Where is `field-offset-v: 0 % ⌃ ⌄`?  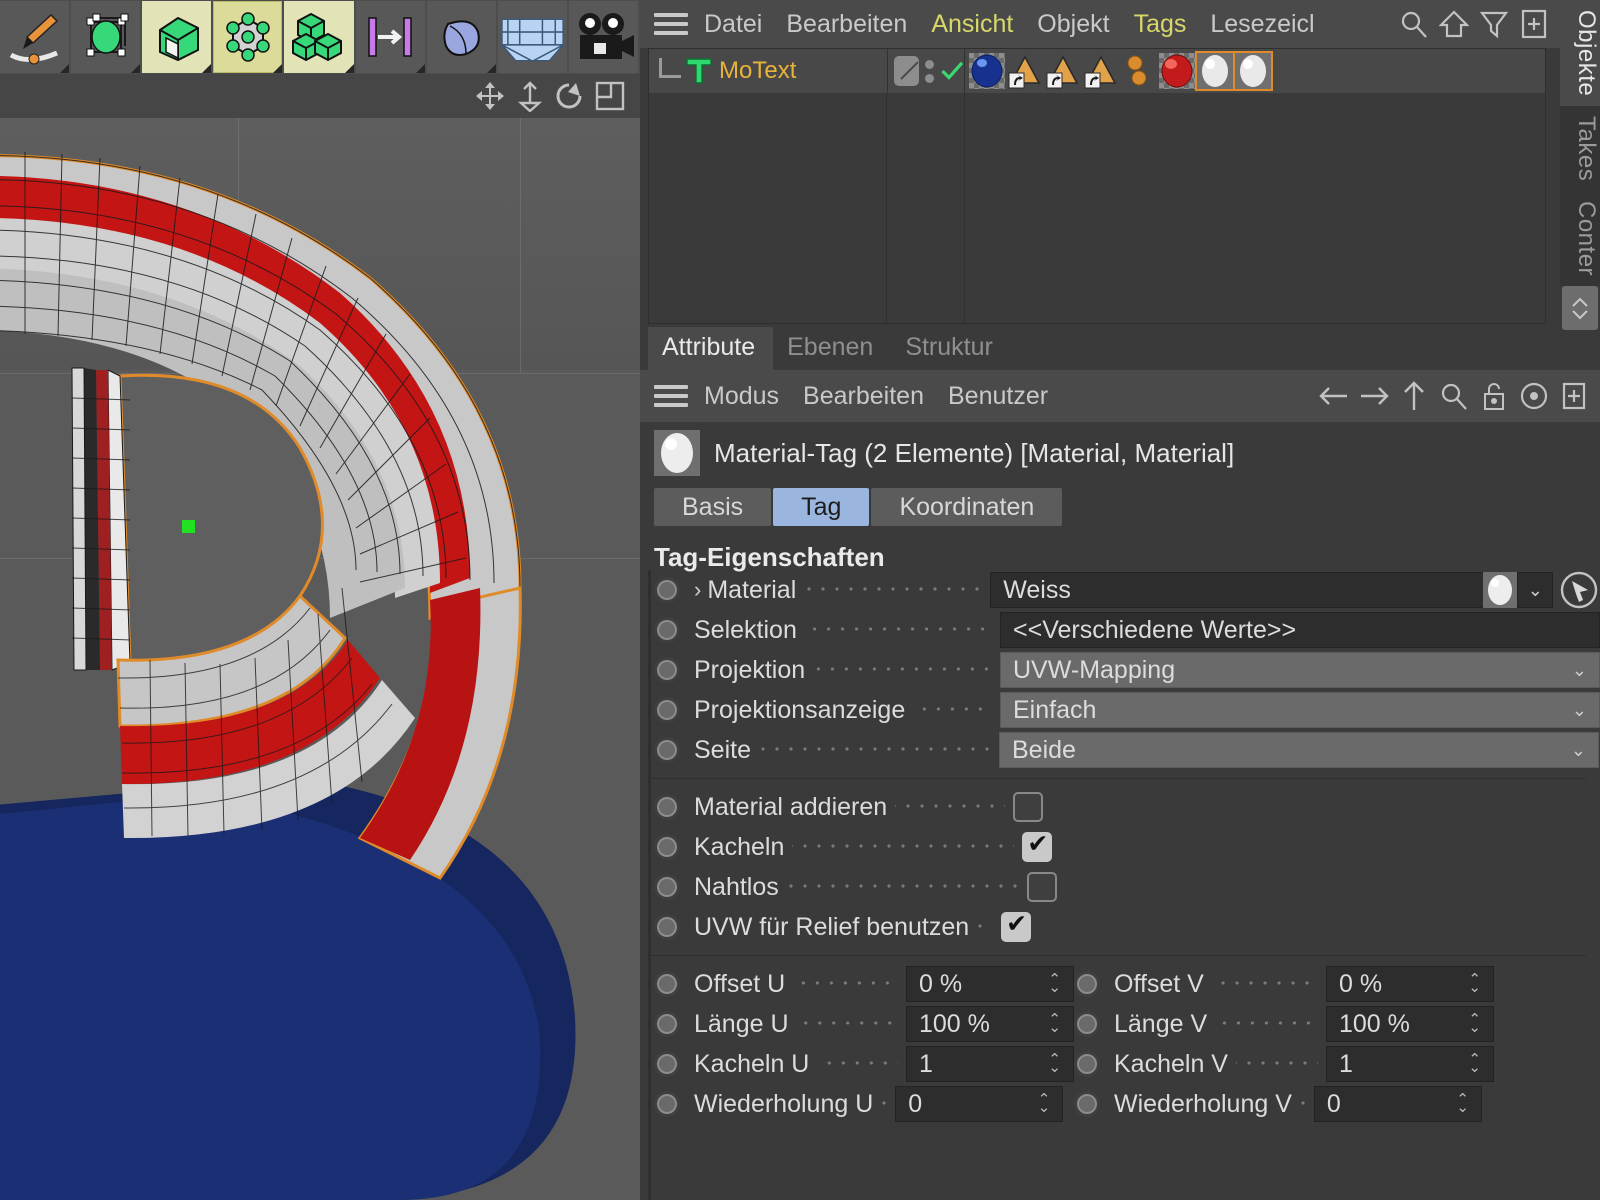 field-offset-v: 0 % ⌃ ⌄ is located at coordinates (1410, 984).